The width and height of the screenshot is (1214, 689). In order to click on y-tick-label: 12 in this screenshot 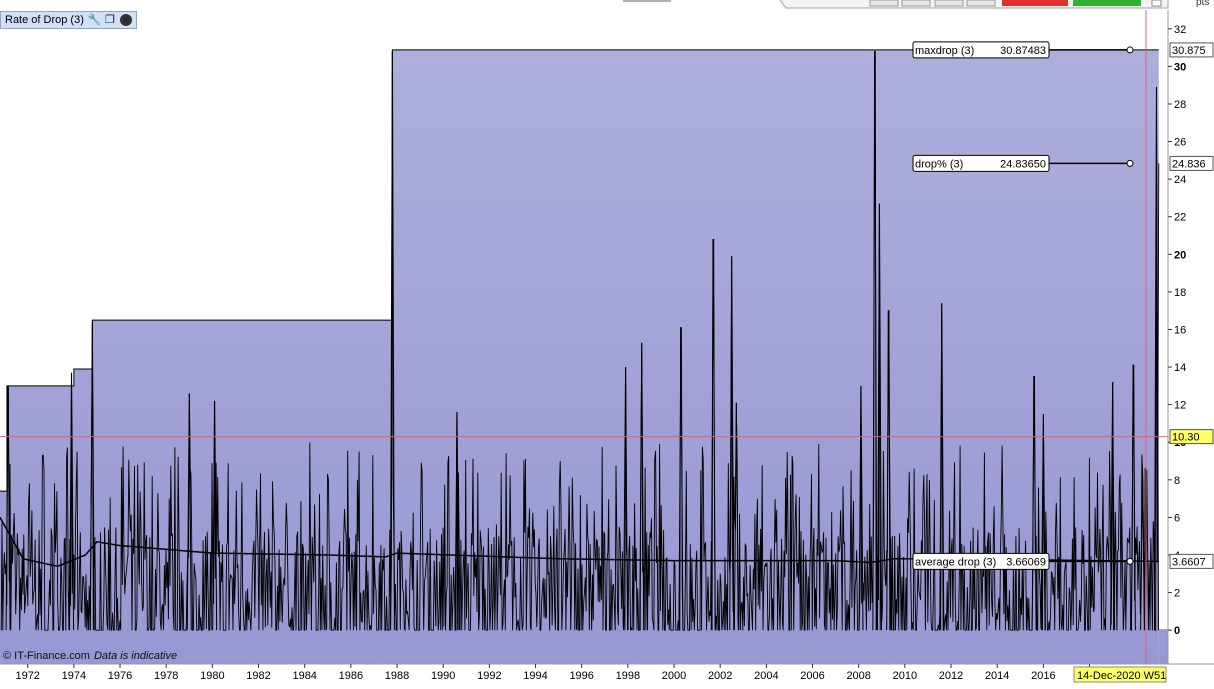, I will do `click(1180, 406)`.